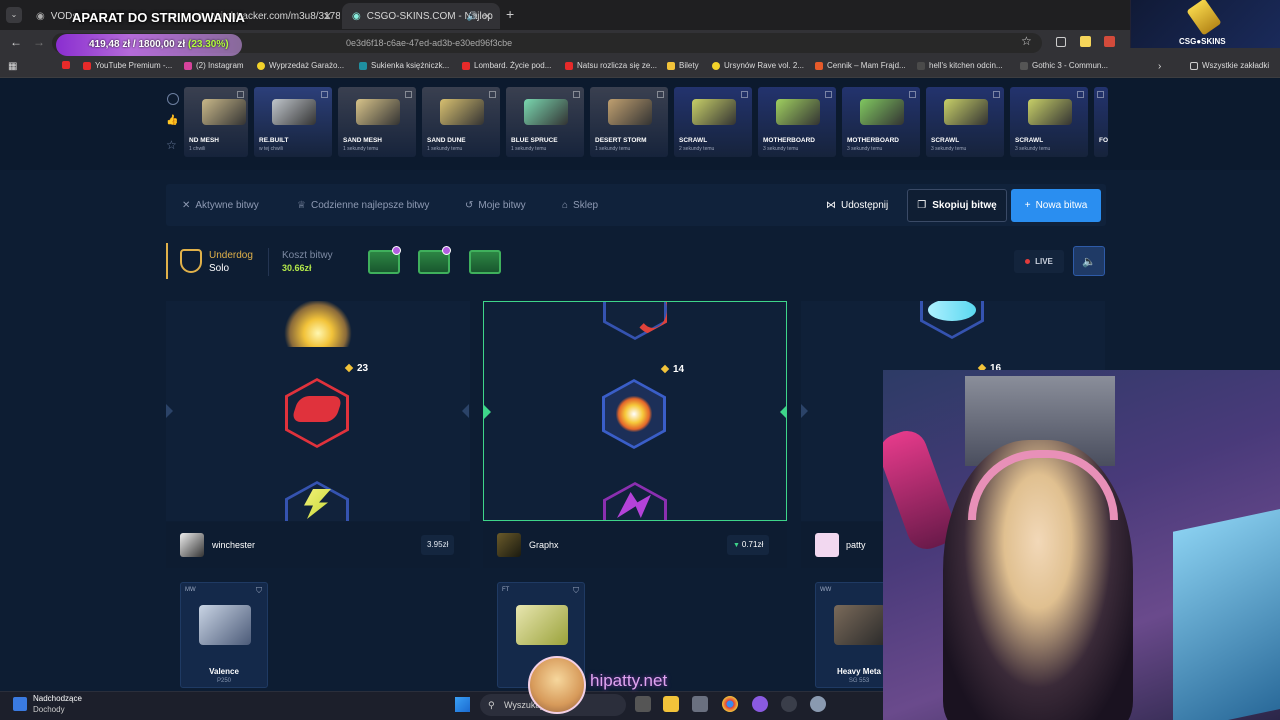 This screenshot has height=720, width=1280. What do you see at coordinates (396, 250) in the screenshot?
I see `case-badge` at bounding box center [396, 250].